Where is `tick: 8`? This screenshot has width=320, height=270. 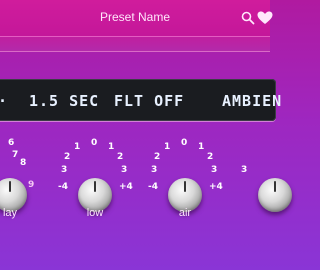 tick: 8 is located at coordinates (23, 163).